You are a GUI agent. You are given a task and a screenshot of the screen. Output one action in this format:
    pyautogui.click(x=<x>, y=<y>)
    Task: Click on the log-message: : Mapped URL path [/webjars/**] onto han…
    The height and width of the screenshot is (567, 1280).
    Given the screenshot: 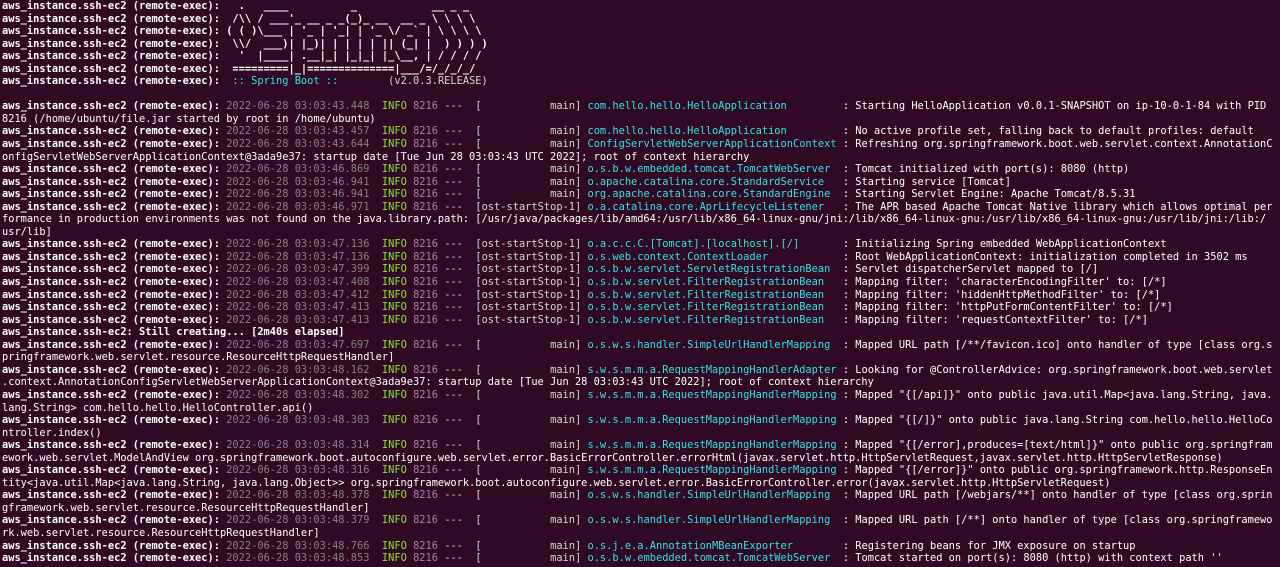 What is the action you would take?
    pyautogui.click(x=1057, y=495)
    